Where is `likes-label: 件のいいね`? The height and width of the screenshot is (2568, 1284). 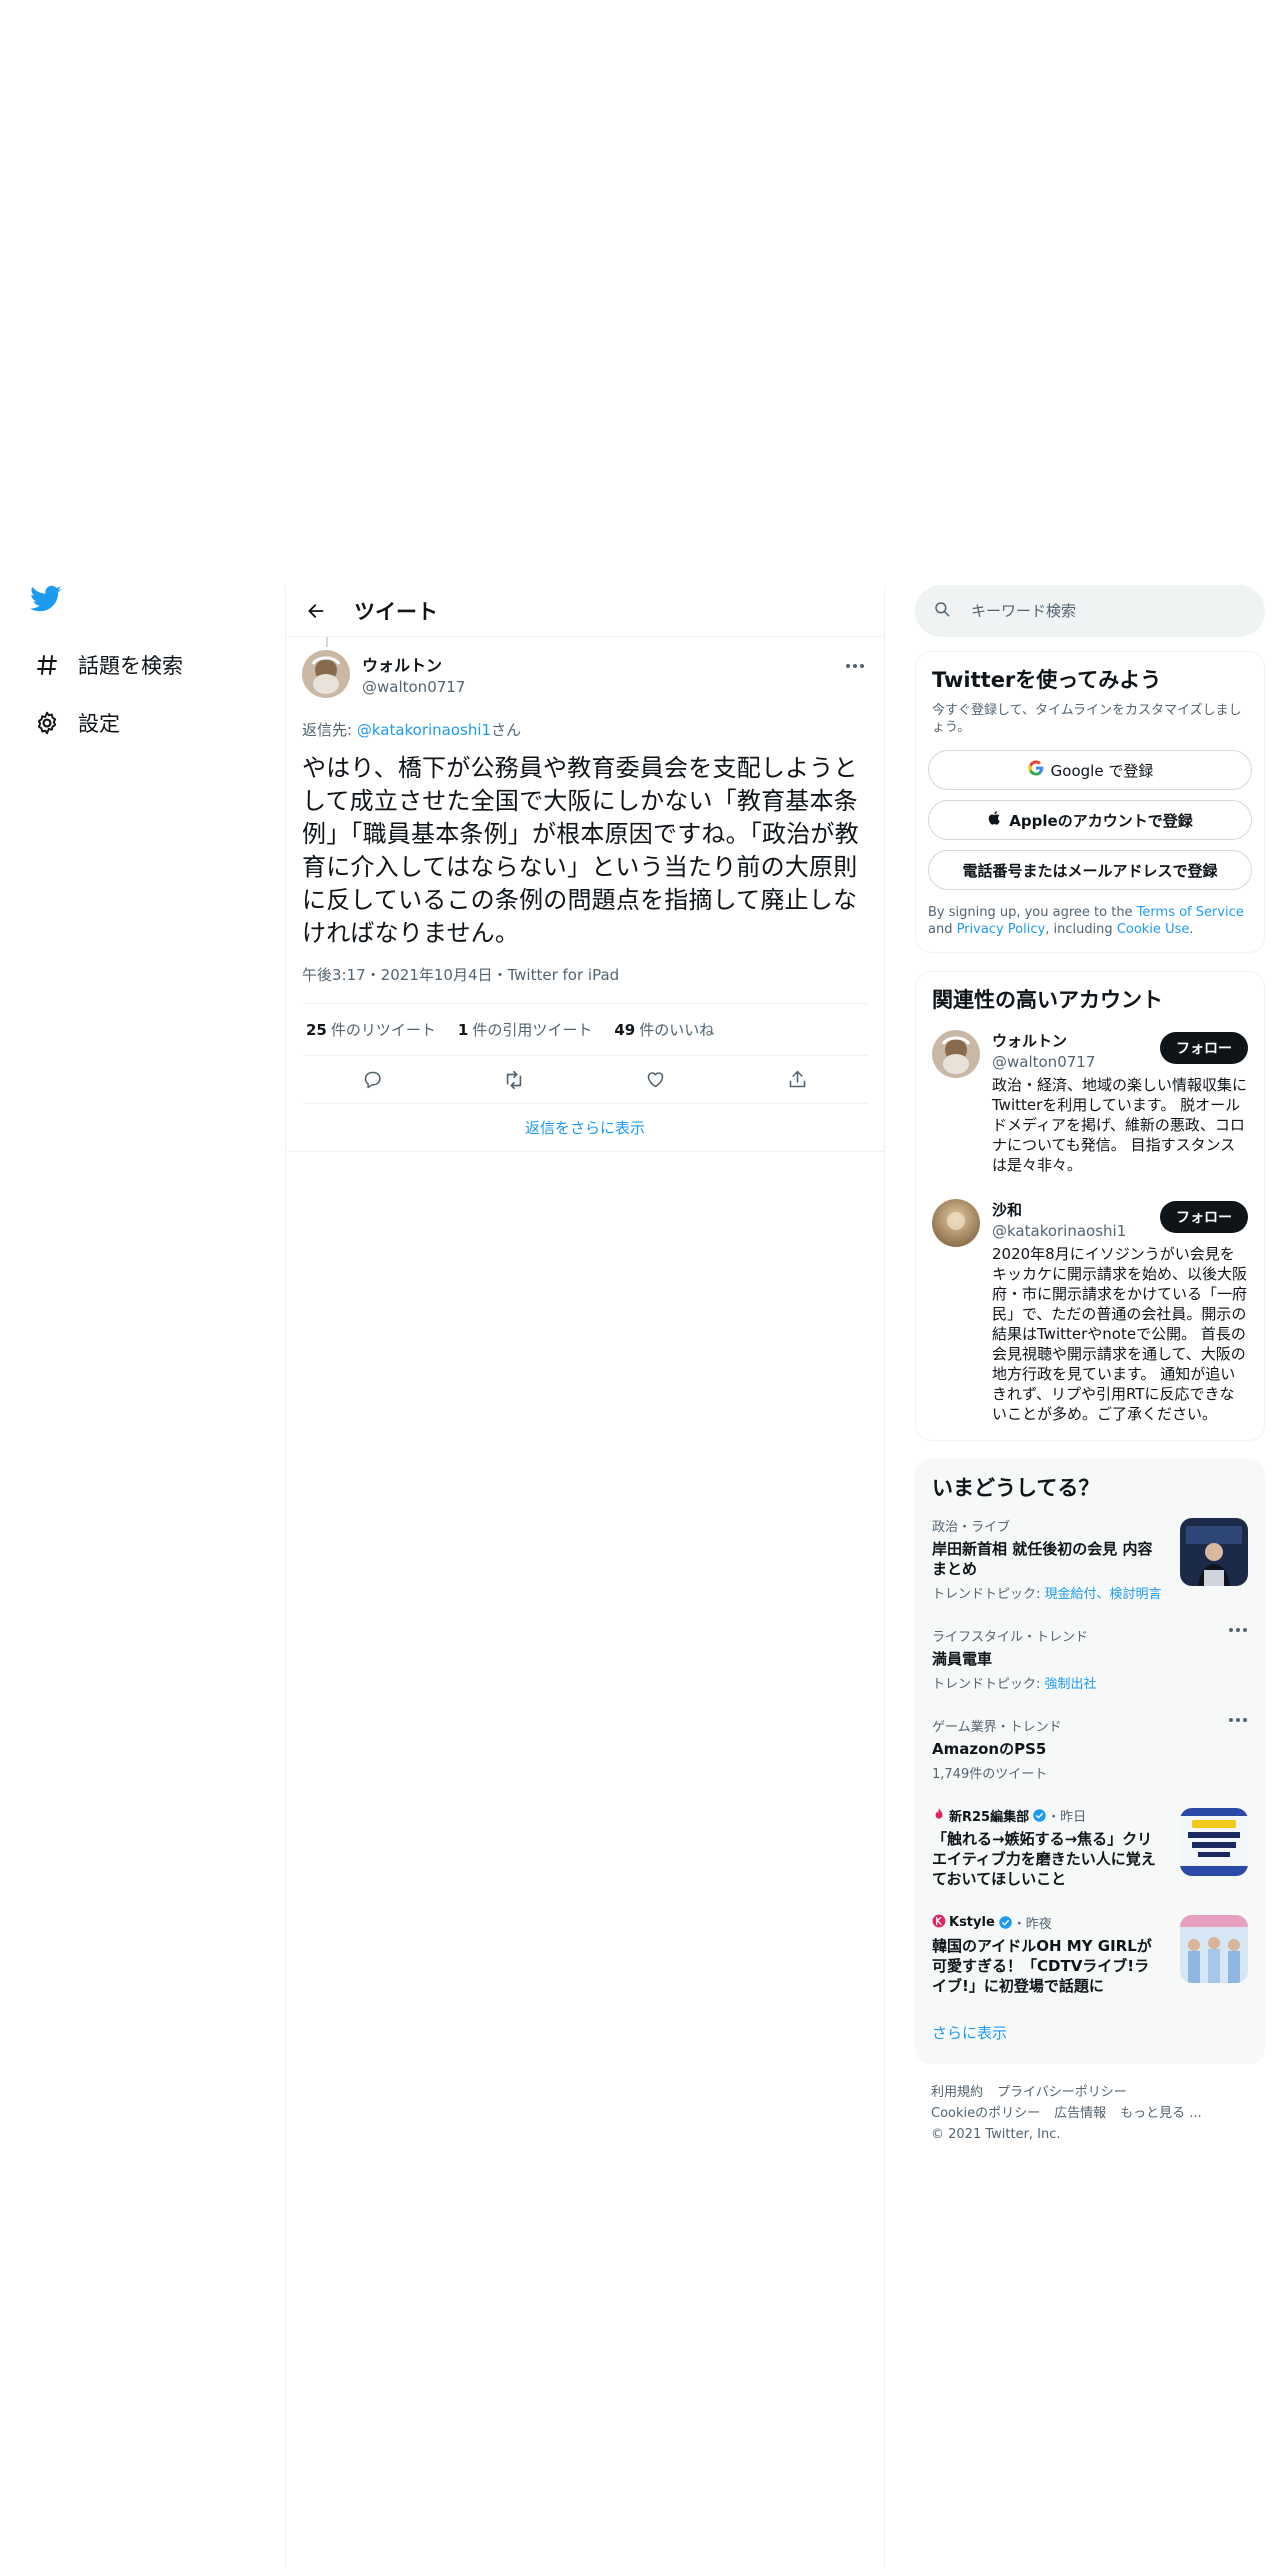 likes-label: 件のいいね is located at coordinates (677, 1030).